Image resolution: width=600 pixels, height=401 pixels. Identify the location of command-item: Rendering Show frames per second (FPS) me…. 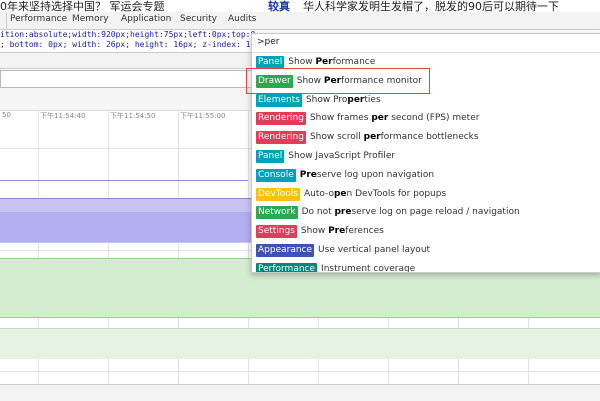
(426, 119).